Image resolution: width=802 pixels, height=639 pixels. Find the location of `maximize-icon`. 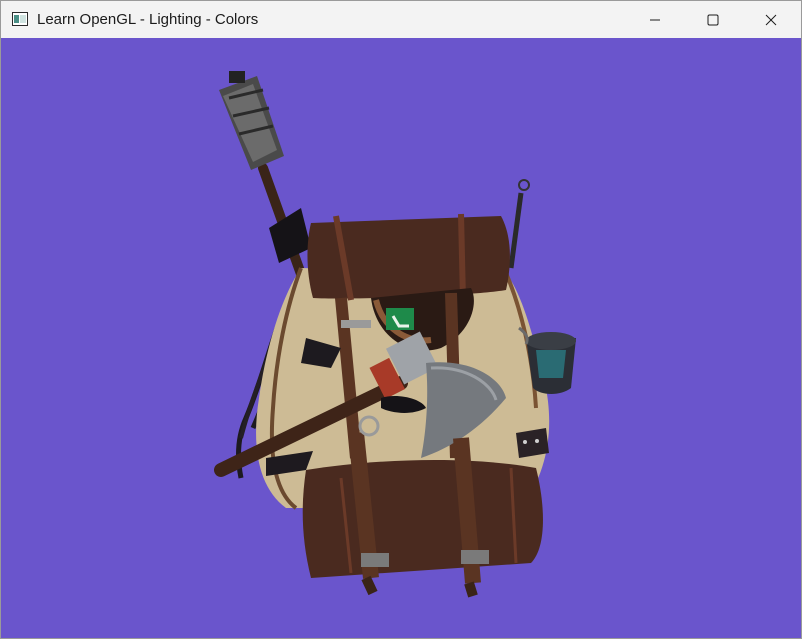

maximize-icon is located at coordinates (713, 19).